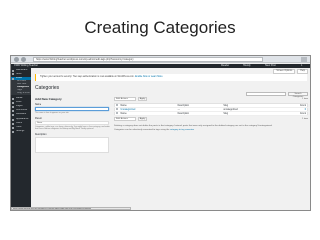 This screenshot has height=240, width=320. I want to click on wrench-icon, so click(13, 127).